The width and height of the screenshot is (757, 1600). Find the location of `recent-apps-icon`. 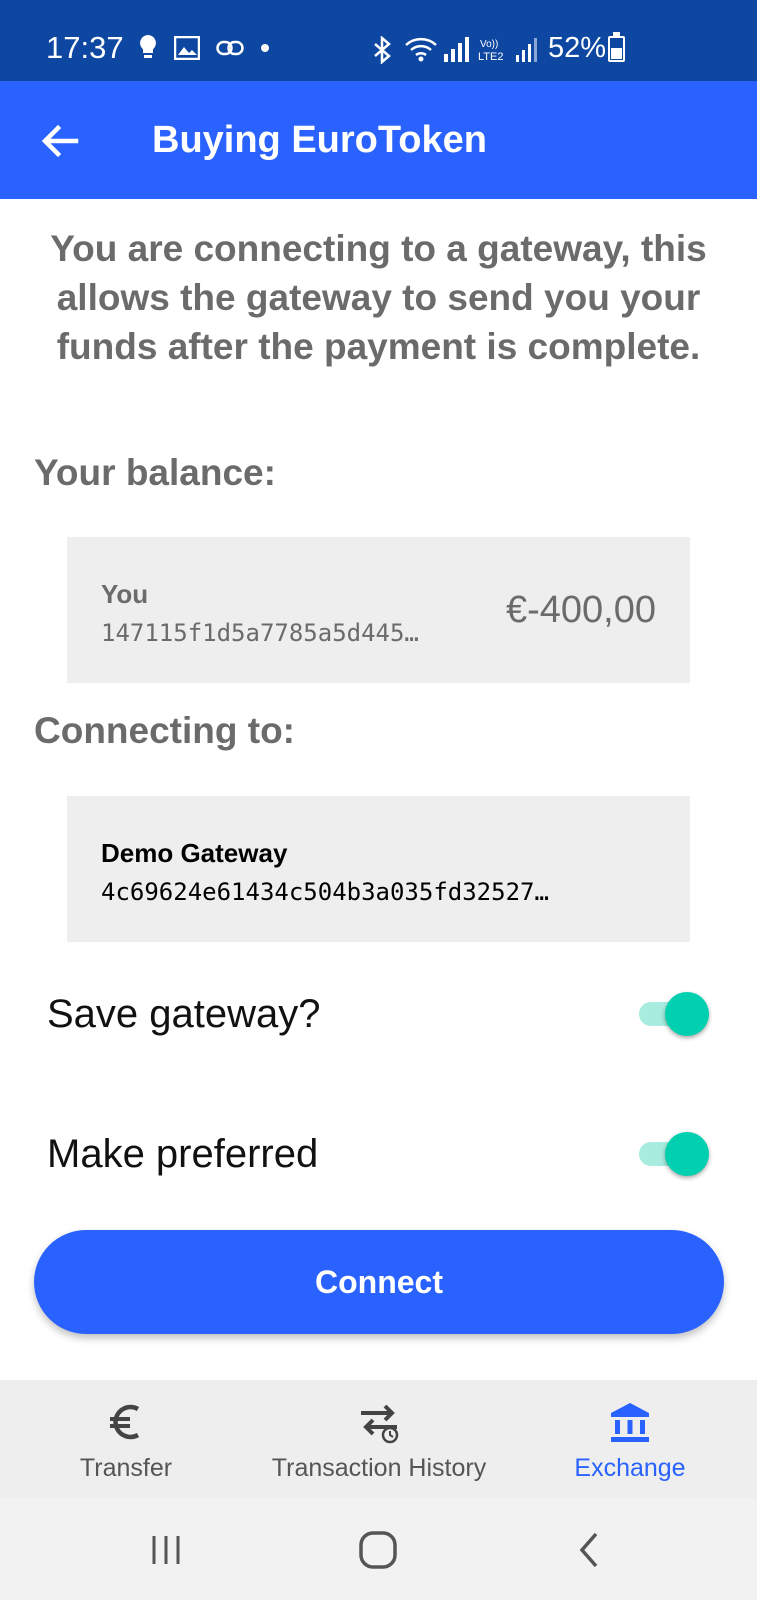

recent-apps-icon is located at coordinates (166, 1550).